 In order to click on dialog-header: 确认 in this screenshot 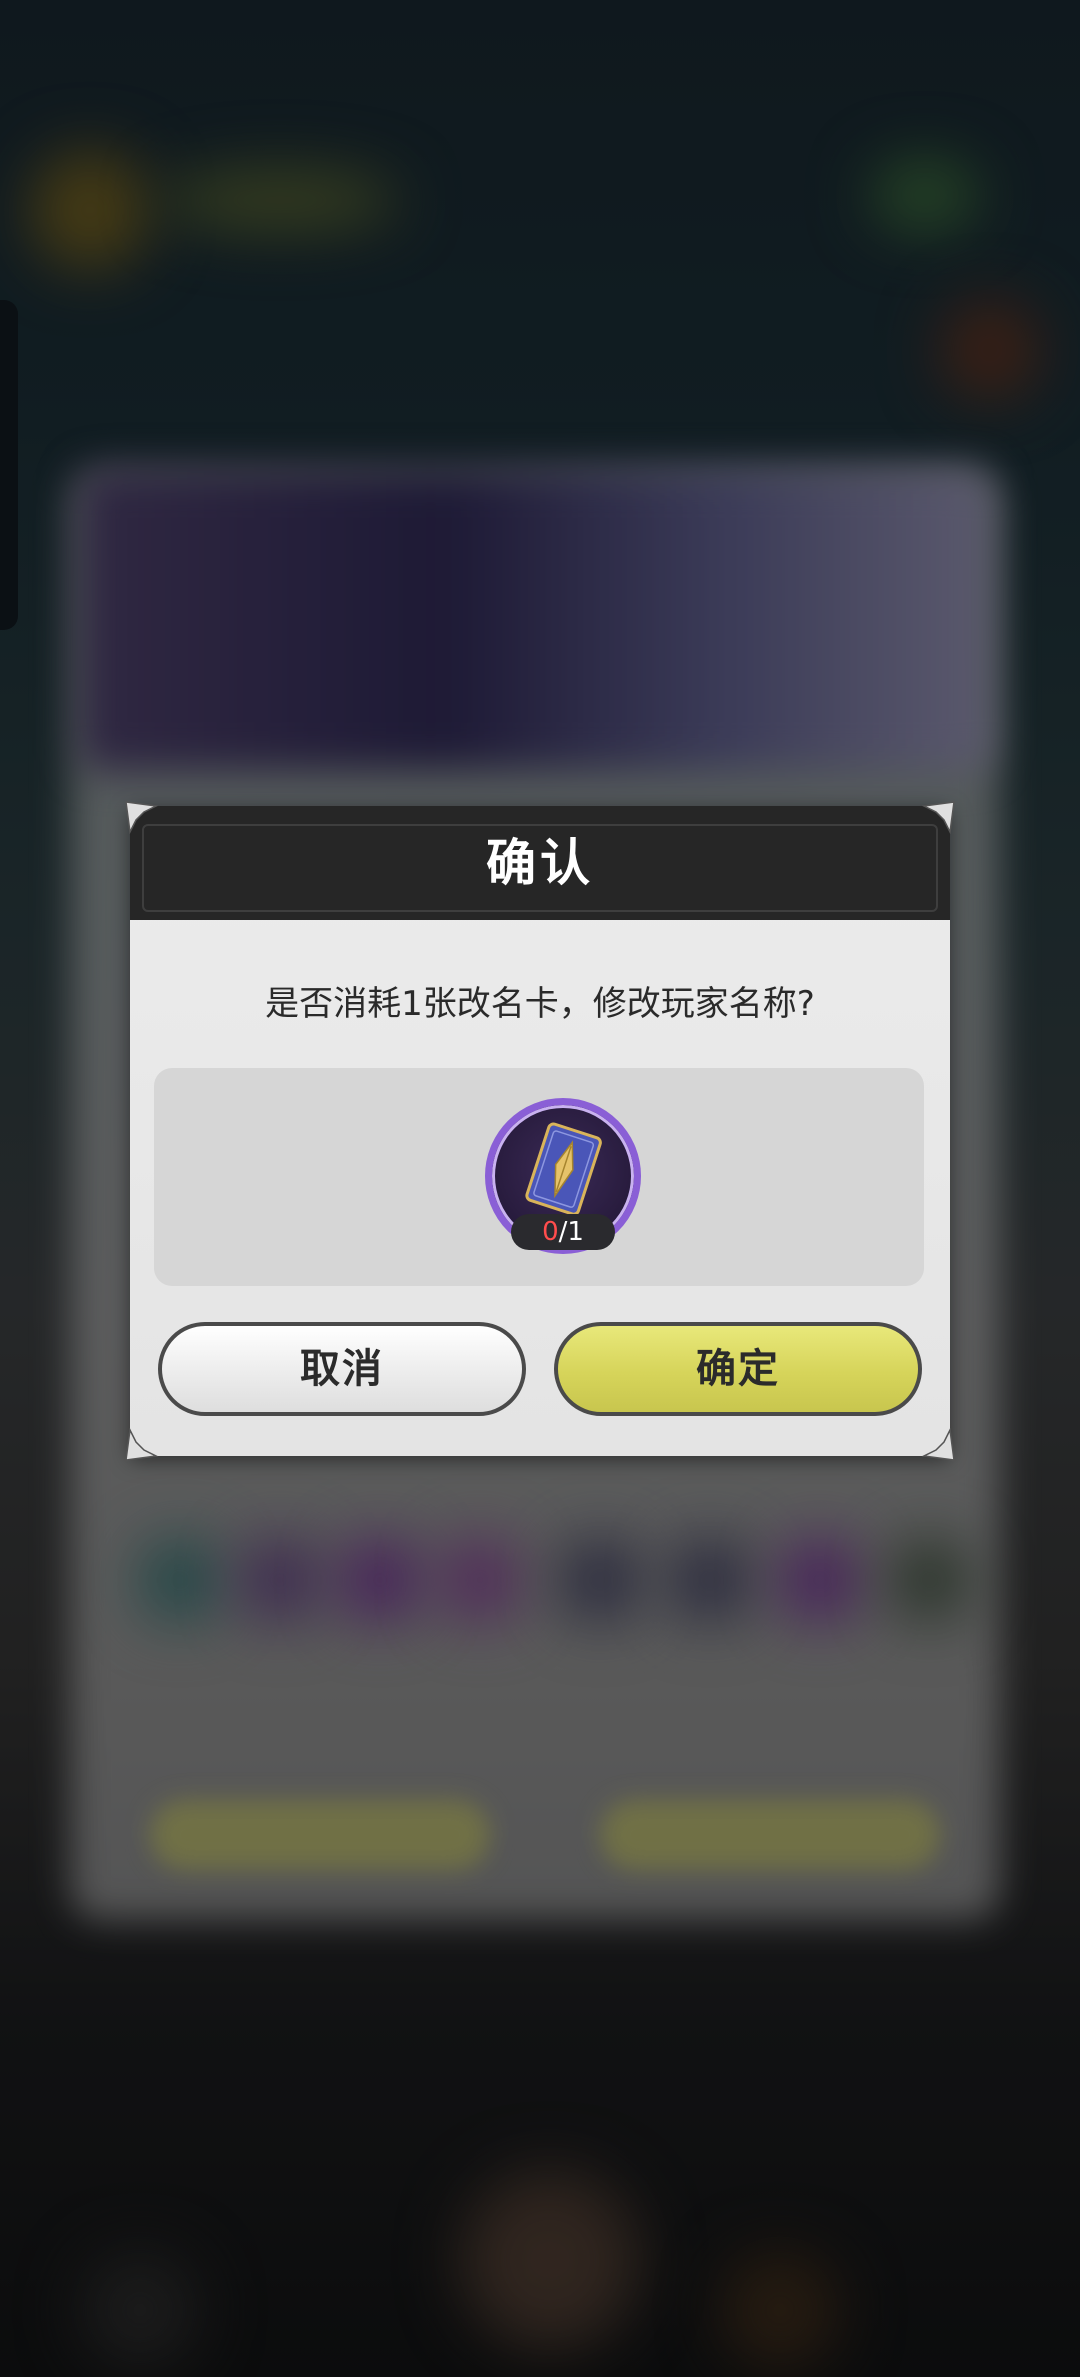, I will do `click(540, 863)`.